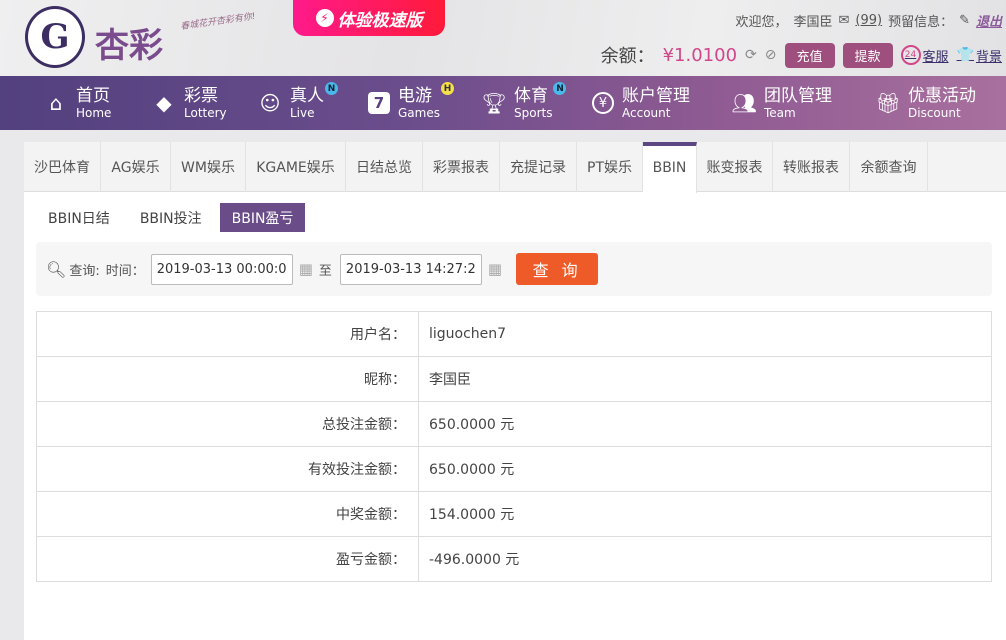  Describe the element at coordinates (798, 95) in the screenshot. I see `nav-label: 团队管理` at that location.